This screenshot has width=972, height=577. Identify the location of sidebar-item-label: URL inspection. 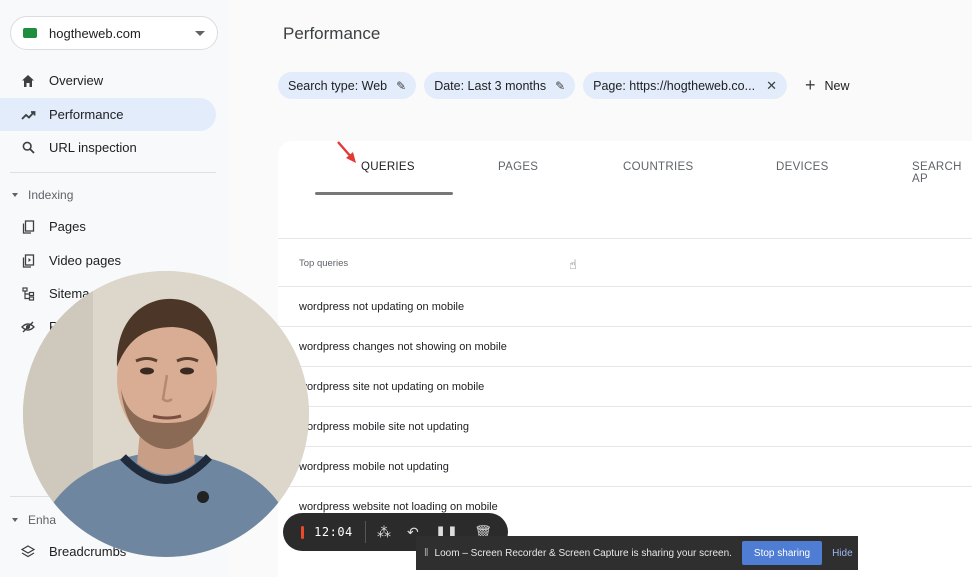
(93, 147).